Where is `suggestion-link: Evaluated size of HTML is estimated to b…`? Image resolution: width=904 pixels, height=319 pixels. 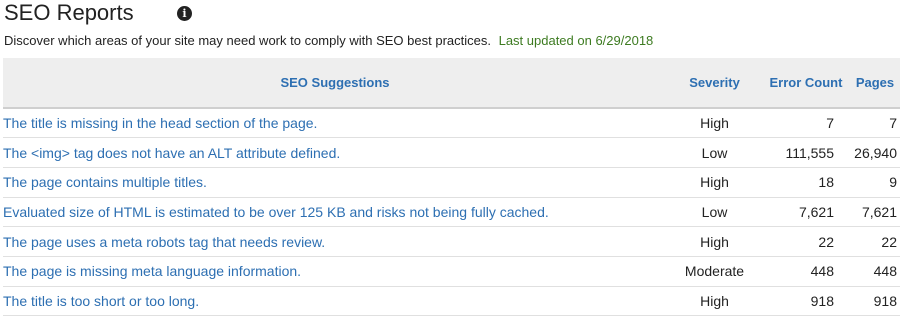 suggestion-link: Evaluated size of HTML is estimated to b… is located at coordinates (276, 212).